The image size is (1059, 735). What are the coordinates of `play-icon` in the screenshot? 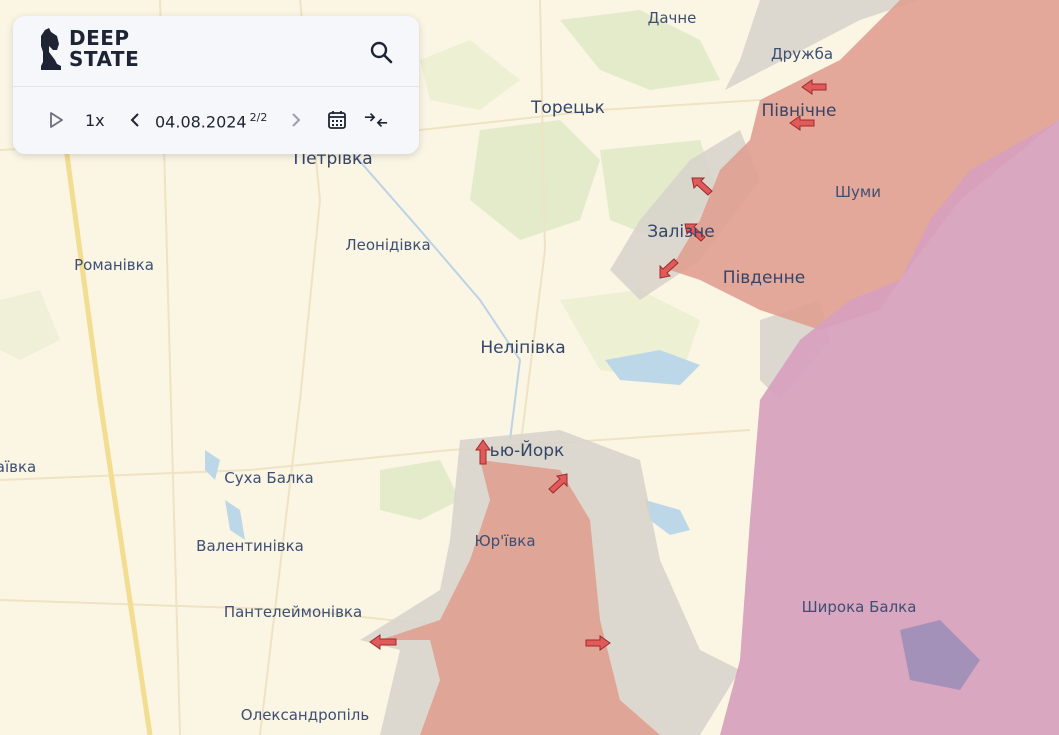 It's located at (56, 120).